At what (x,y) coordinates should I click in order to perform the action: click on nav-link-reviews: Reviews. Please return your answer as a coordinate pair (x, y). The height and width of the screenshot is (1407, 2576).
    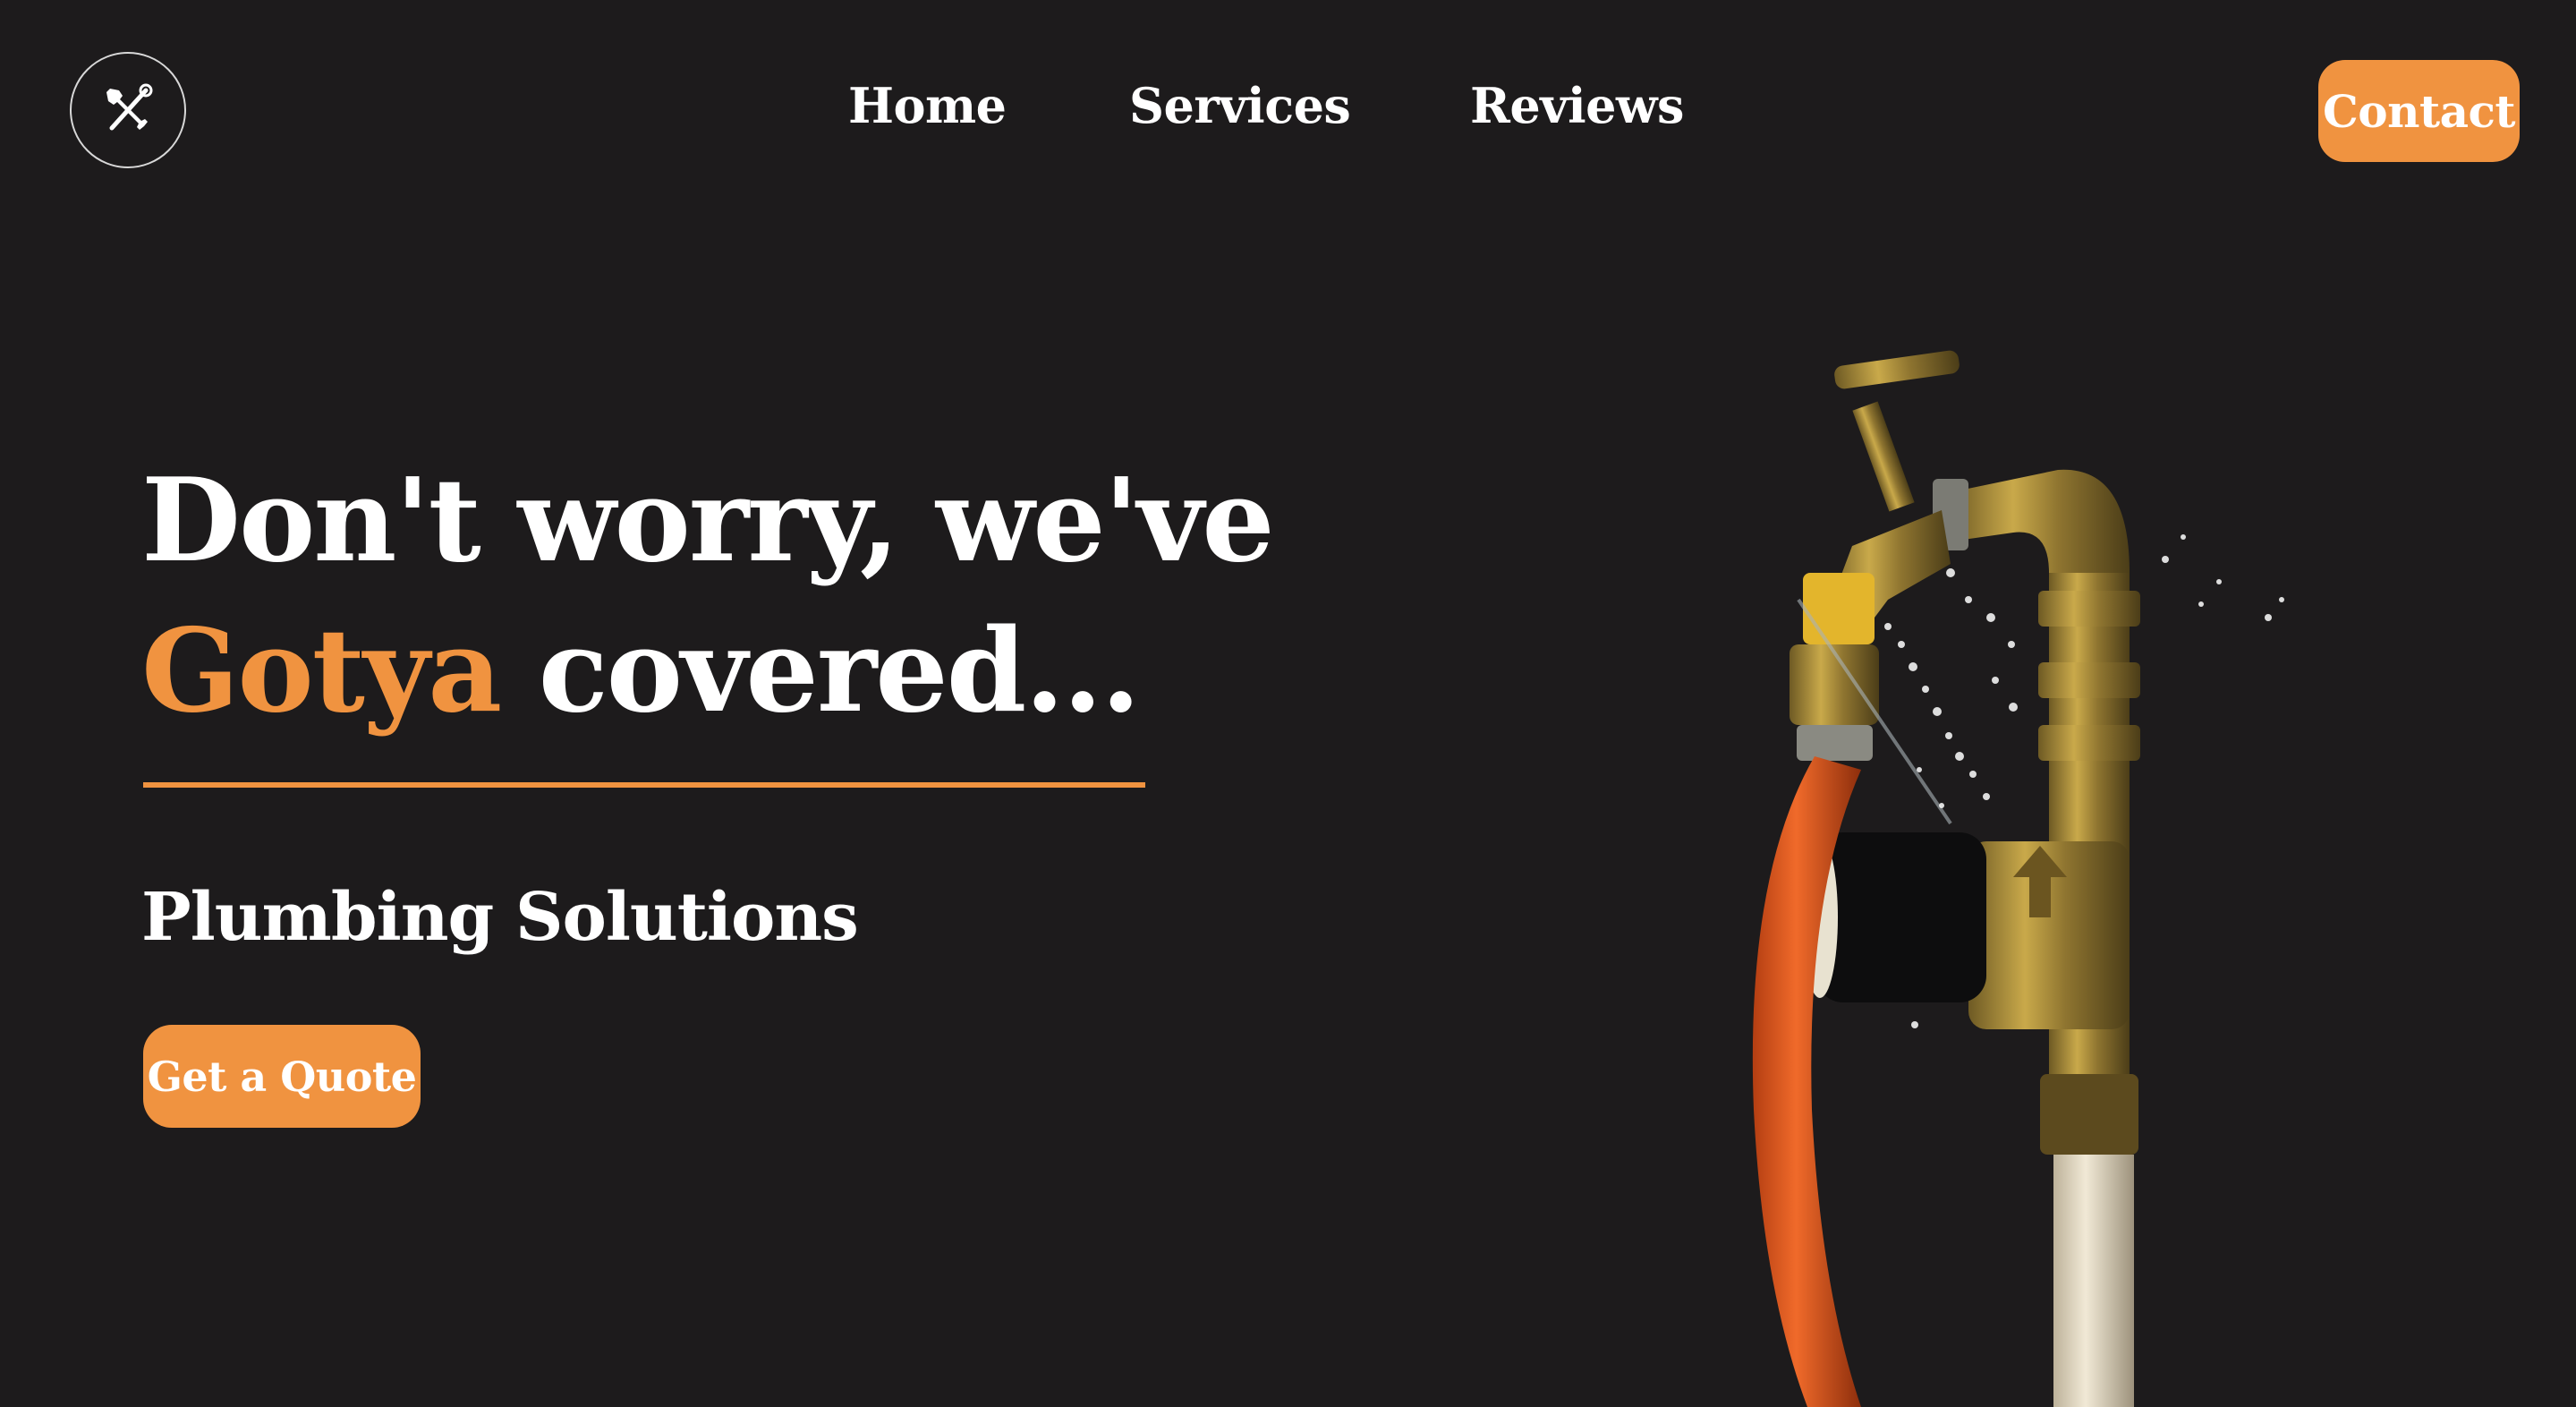
    Looking at the image, I should click on (1577, 105).